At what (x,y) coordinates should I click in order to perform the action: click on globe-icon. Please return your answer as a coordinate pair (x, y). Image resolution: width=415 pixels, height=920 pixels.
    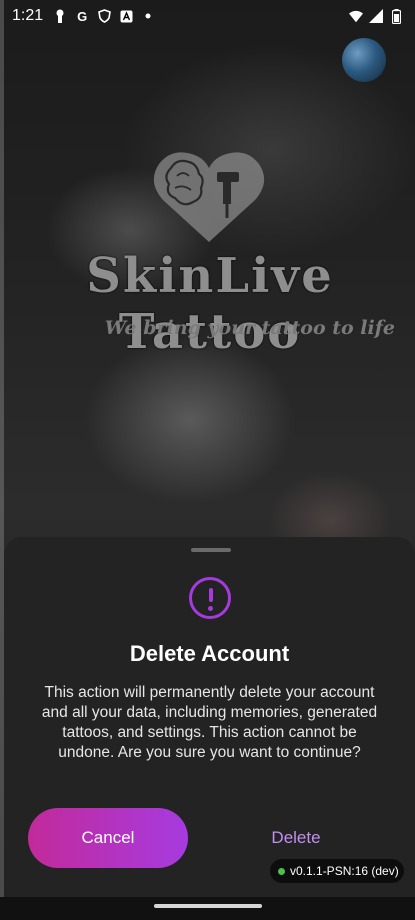
    Looking at the image, I should click on (364, 60).